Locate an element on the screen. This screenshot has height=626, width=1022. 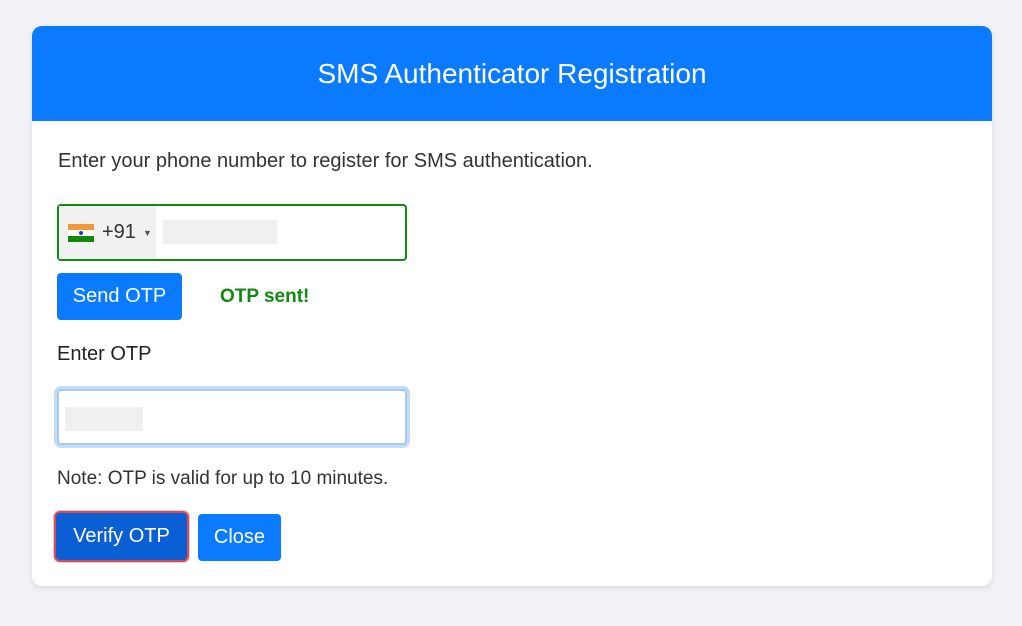
otp-sent-status: OTP sent! is located at coordinates (265, 296).